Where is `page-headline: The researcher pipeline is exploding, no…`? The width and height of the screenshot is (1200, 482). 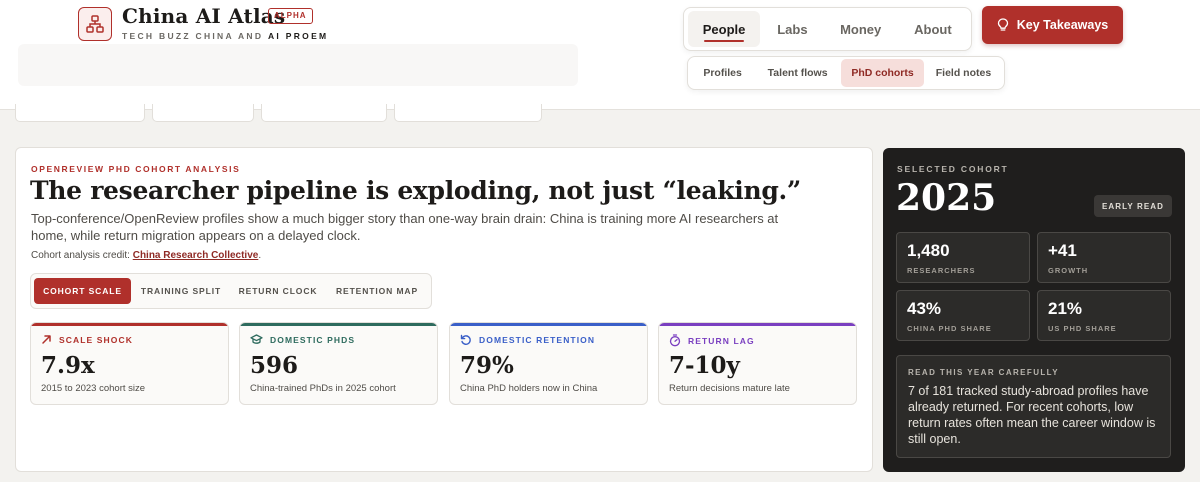
page-headline: The researcher pipeline is exploding, no… is located at coordinates (416, 190).